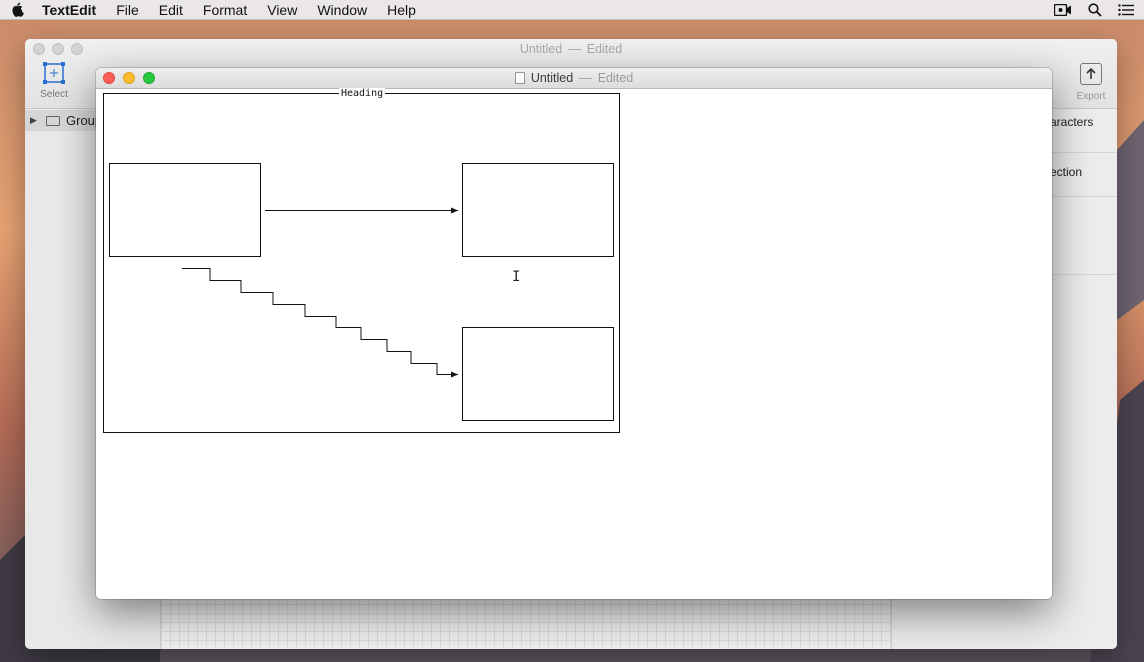  I want to click on select-tool-label: Select, so click(54, 94).